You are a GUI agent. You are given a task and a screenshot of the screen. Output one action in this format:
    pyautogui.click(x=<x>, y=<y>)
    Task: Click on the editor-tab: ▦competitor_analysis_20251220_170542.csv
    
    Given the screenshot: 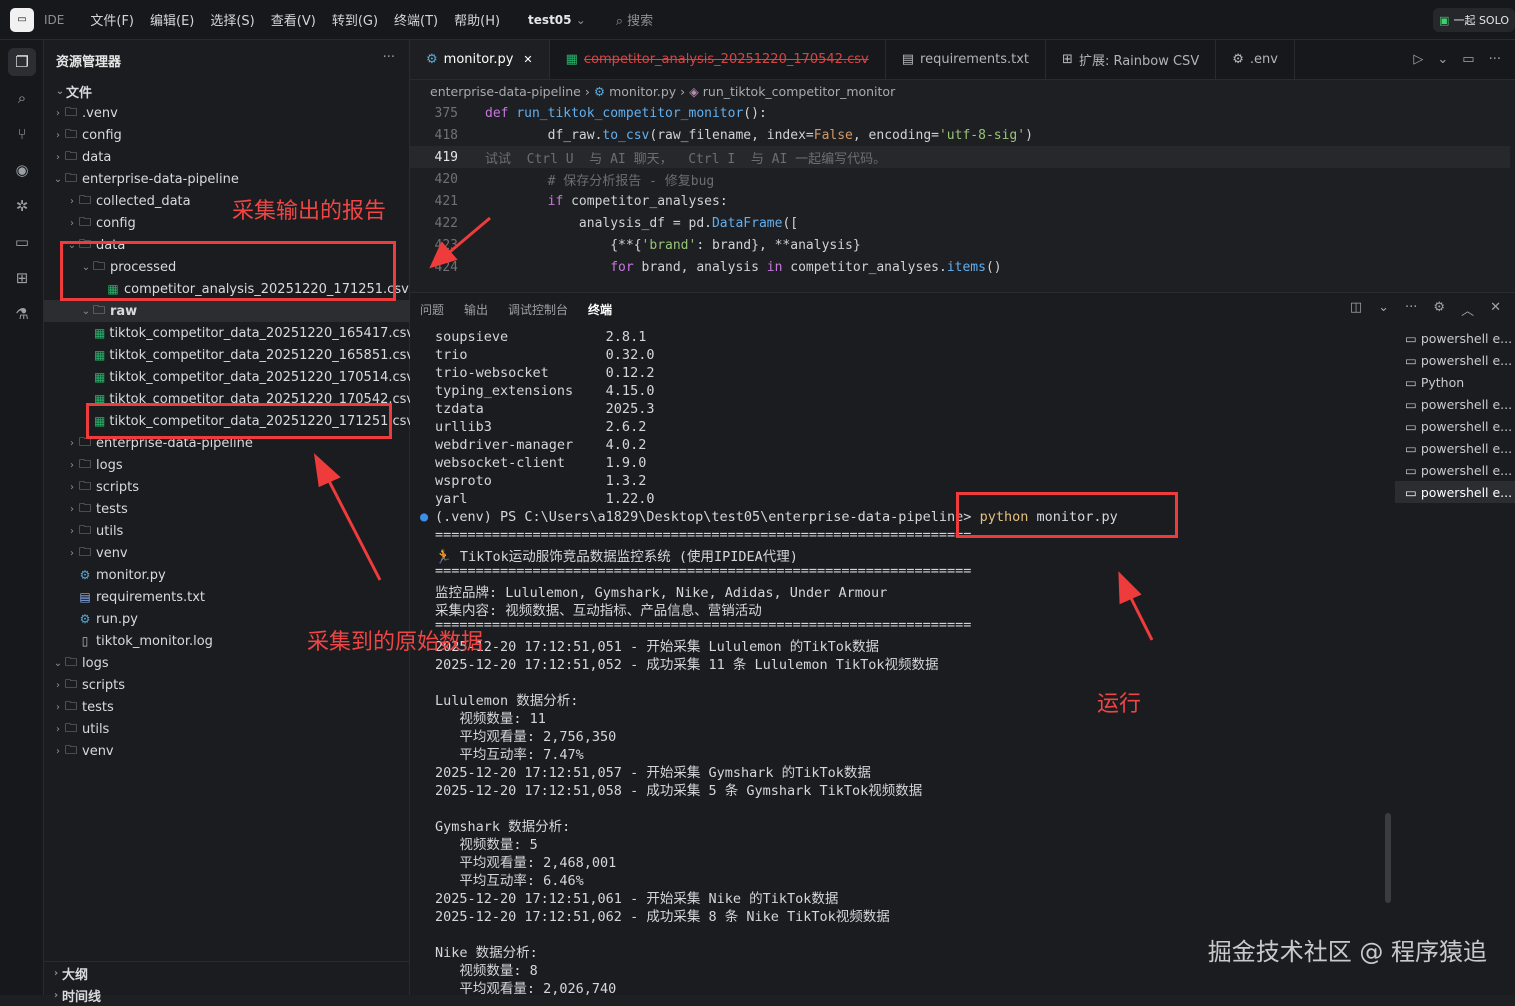 What is the action you would take?
    pyautogui.click(x=718, y=59)
    